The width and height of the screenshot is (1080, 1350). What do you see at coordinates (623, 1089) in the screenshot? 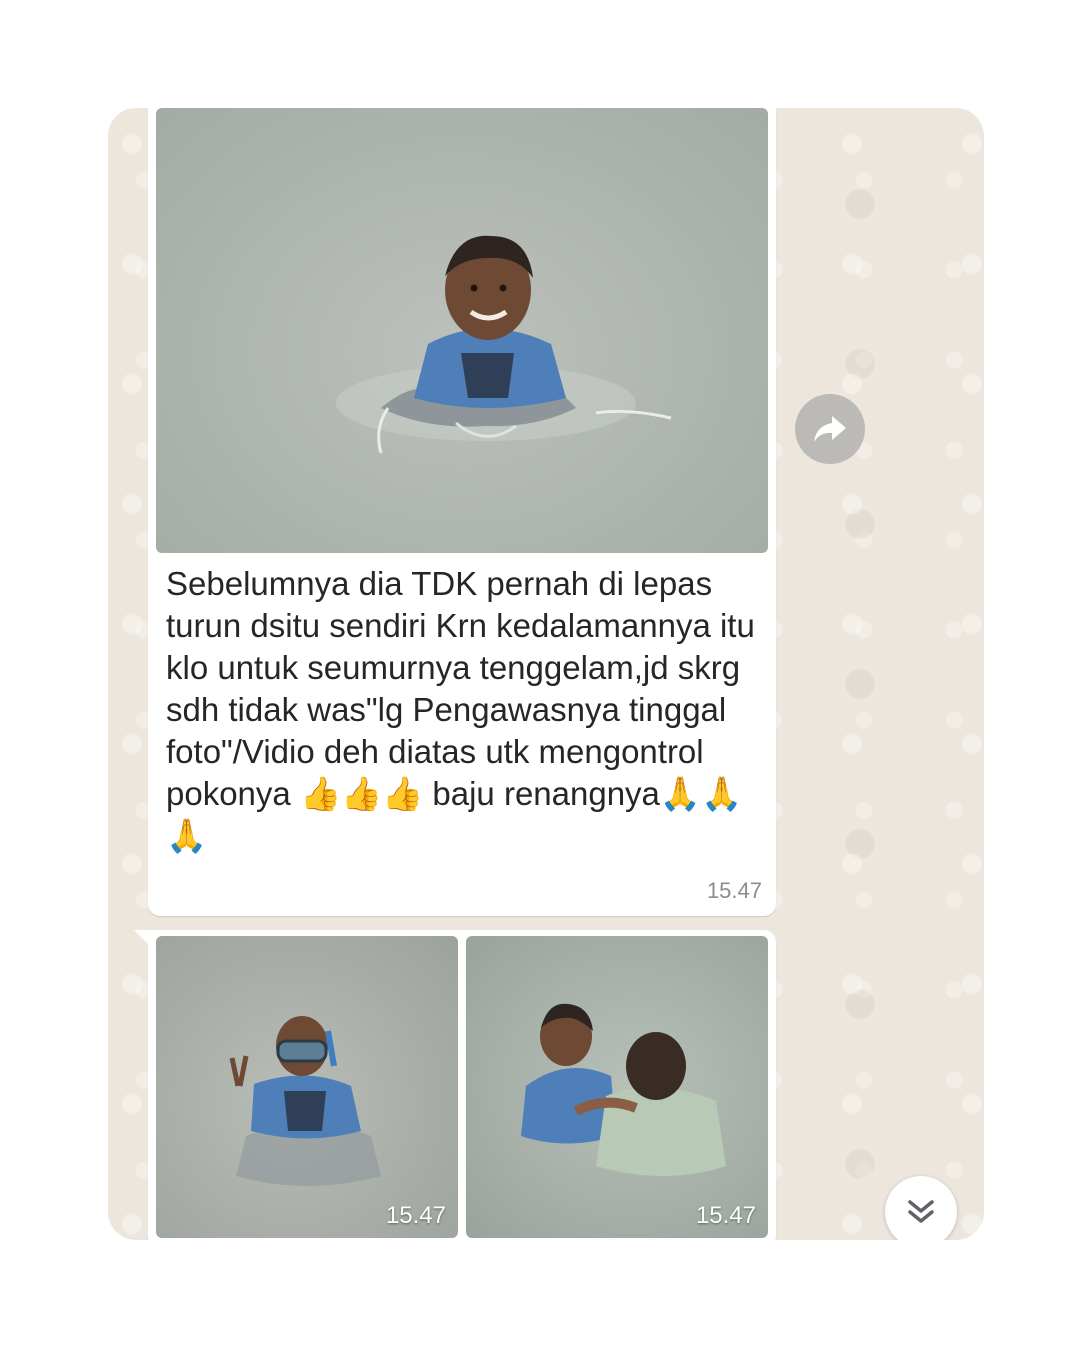
I see `two-children-image` at bounding box center [623, 1089].